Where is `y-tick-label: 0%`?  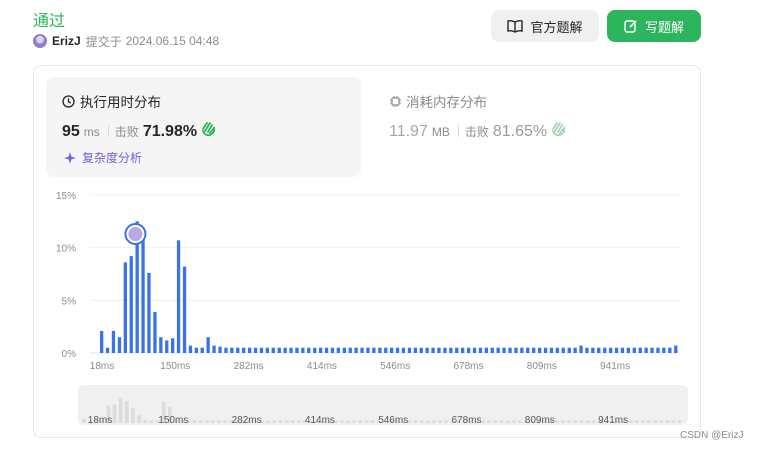 y-tick-label: 0% is located at coordinates (69, 354).